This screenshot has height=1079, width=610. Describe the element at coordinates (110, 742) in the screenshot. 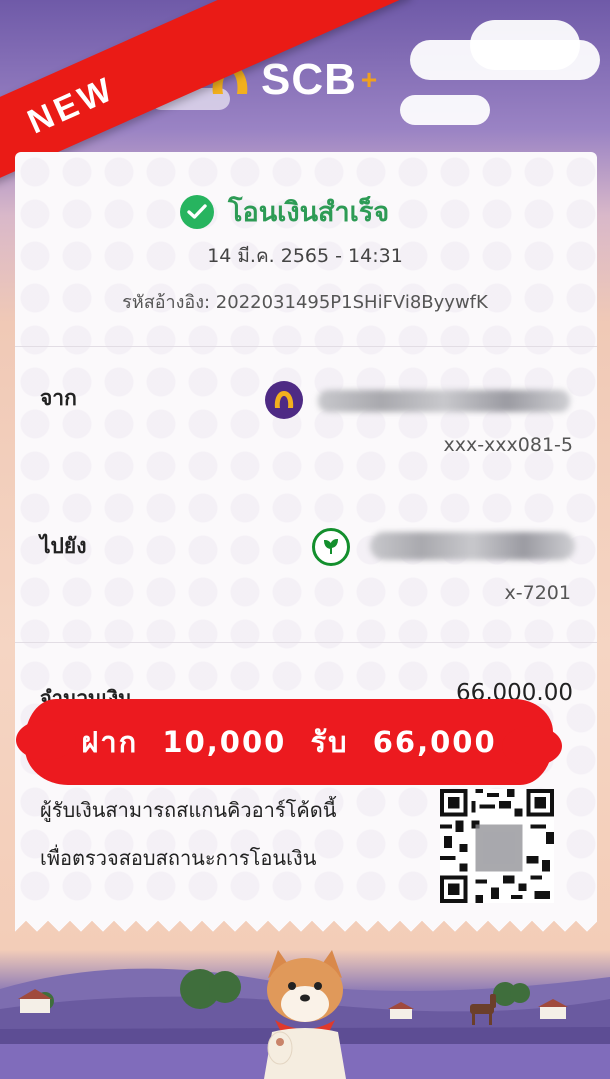

I see `promo-deposit-word: ฝาก` at that location.